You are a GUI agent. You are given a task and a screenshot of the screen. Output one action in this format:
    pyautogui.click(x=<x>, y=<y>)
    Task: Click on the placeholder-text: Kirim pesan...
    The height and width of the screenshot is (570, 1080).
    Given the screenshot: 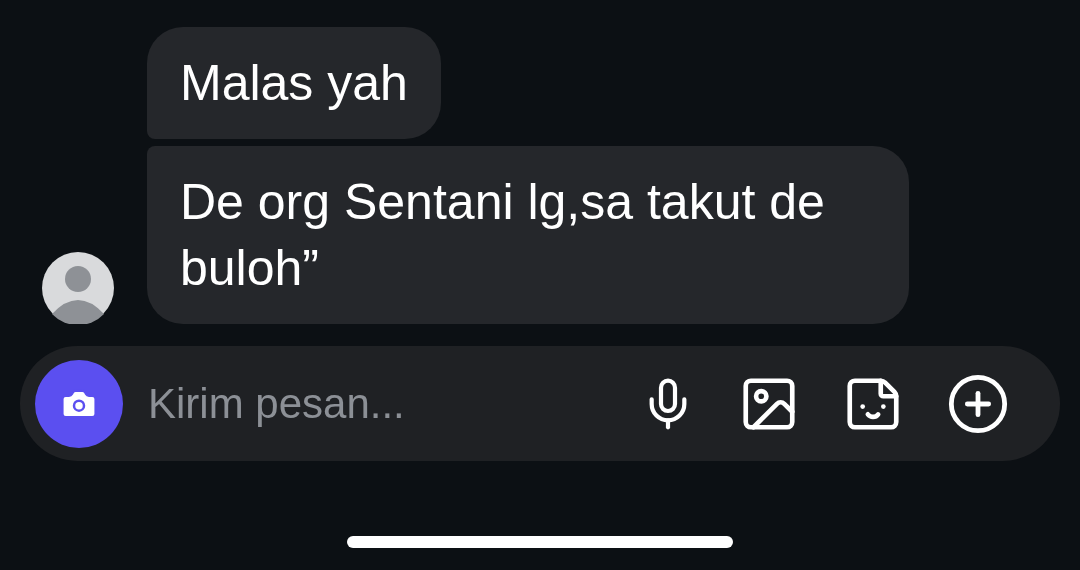 What is the action you would take?
    pyautogui.click(x=276, y=403)
    